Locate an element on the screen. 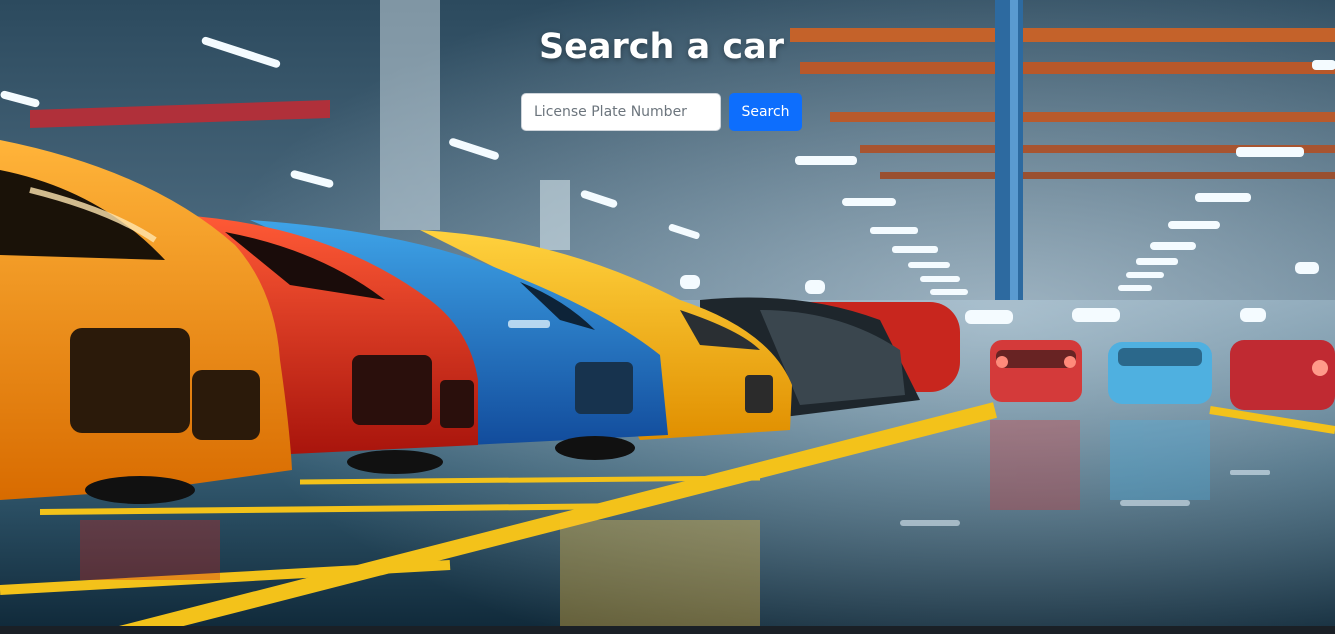 The width and height of the screenshot is (1335, 634). license-plate-input is located at coordinates (621, 112).